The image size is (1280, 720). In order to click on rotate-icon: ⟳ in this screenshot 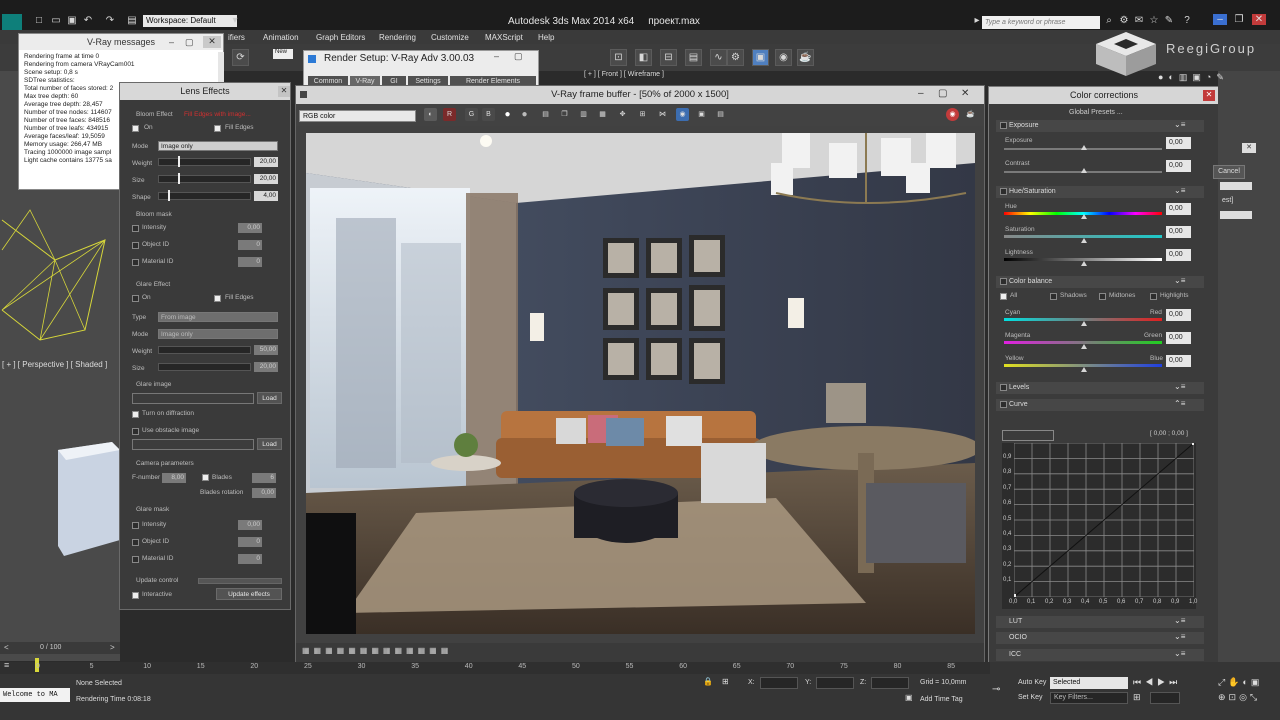, I will do `click(240, 57)`.